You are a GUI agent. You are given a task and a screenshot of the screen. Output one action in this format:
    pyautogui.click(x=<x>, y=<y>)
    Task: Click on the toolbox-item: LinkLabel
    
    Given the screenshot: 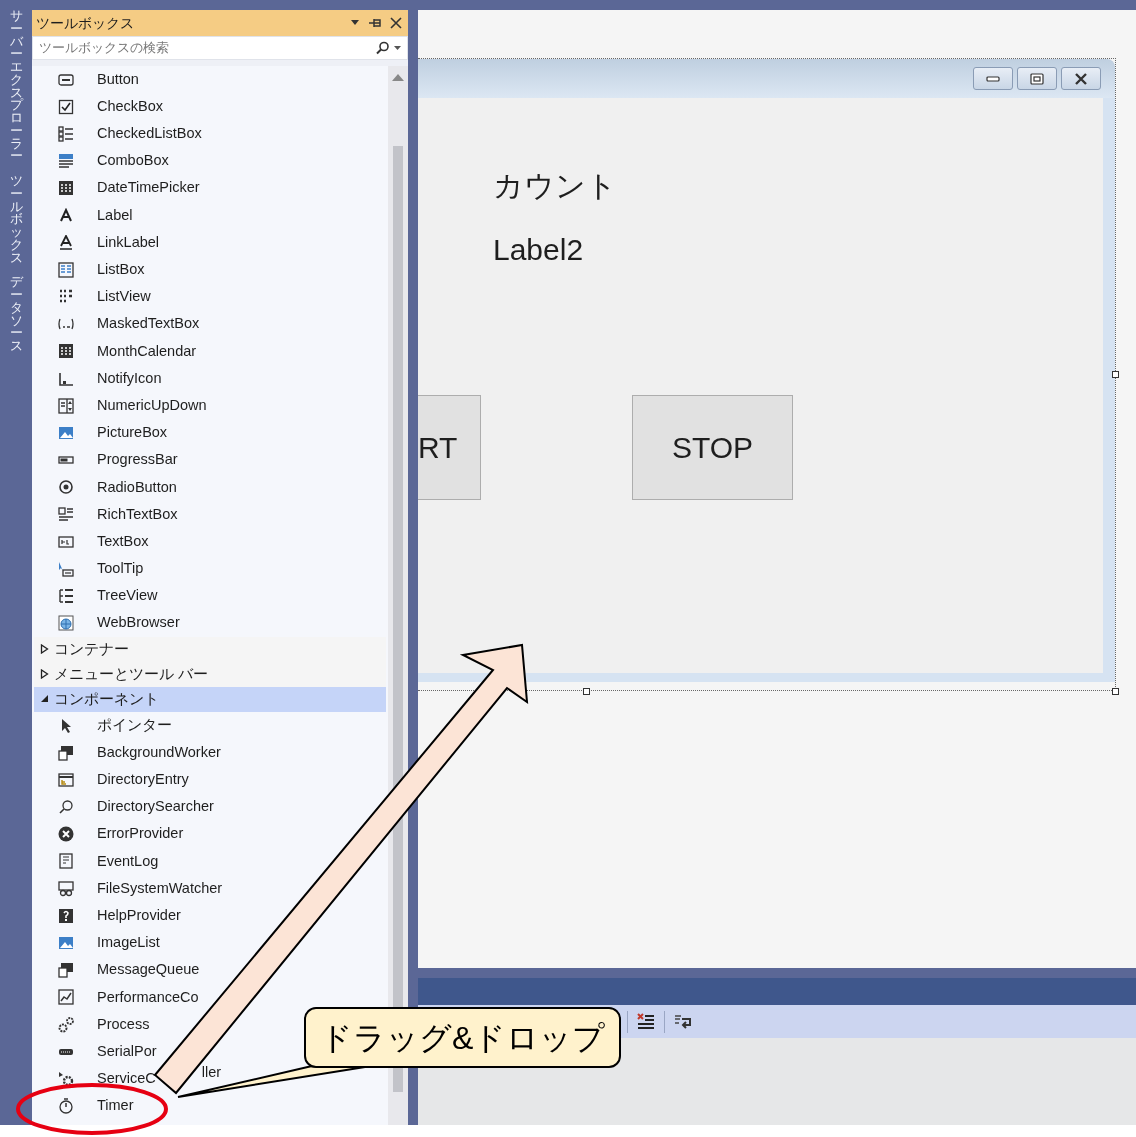 What is the action you would take?
    pyautogui.click(x=128, y=242)
    